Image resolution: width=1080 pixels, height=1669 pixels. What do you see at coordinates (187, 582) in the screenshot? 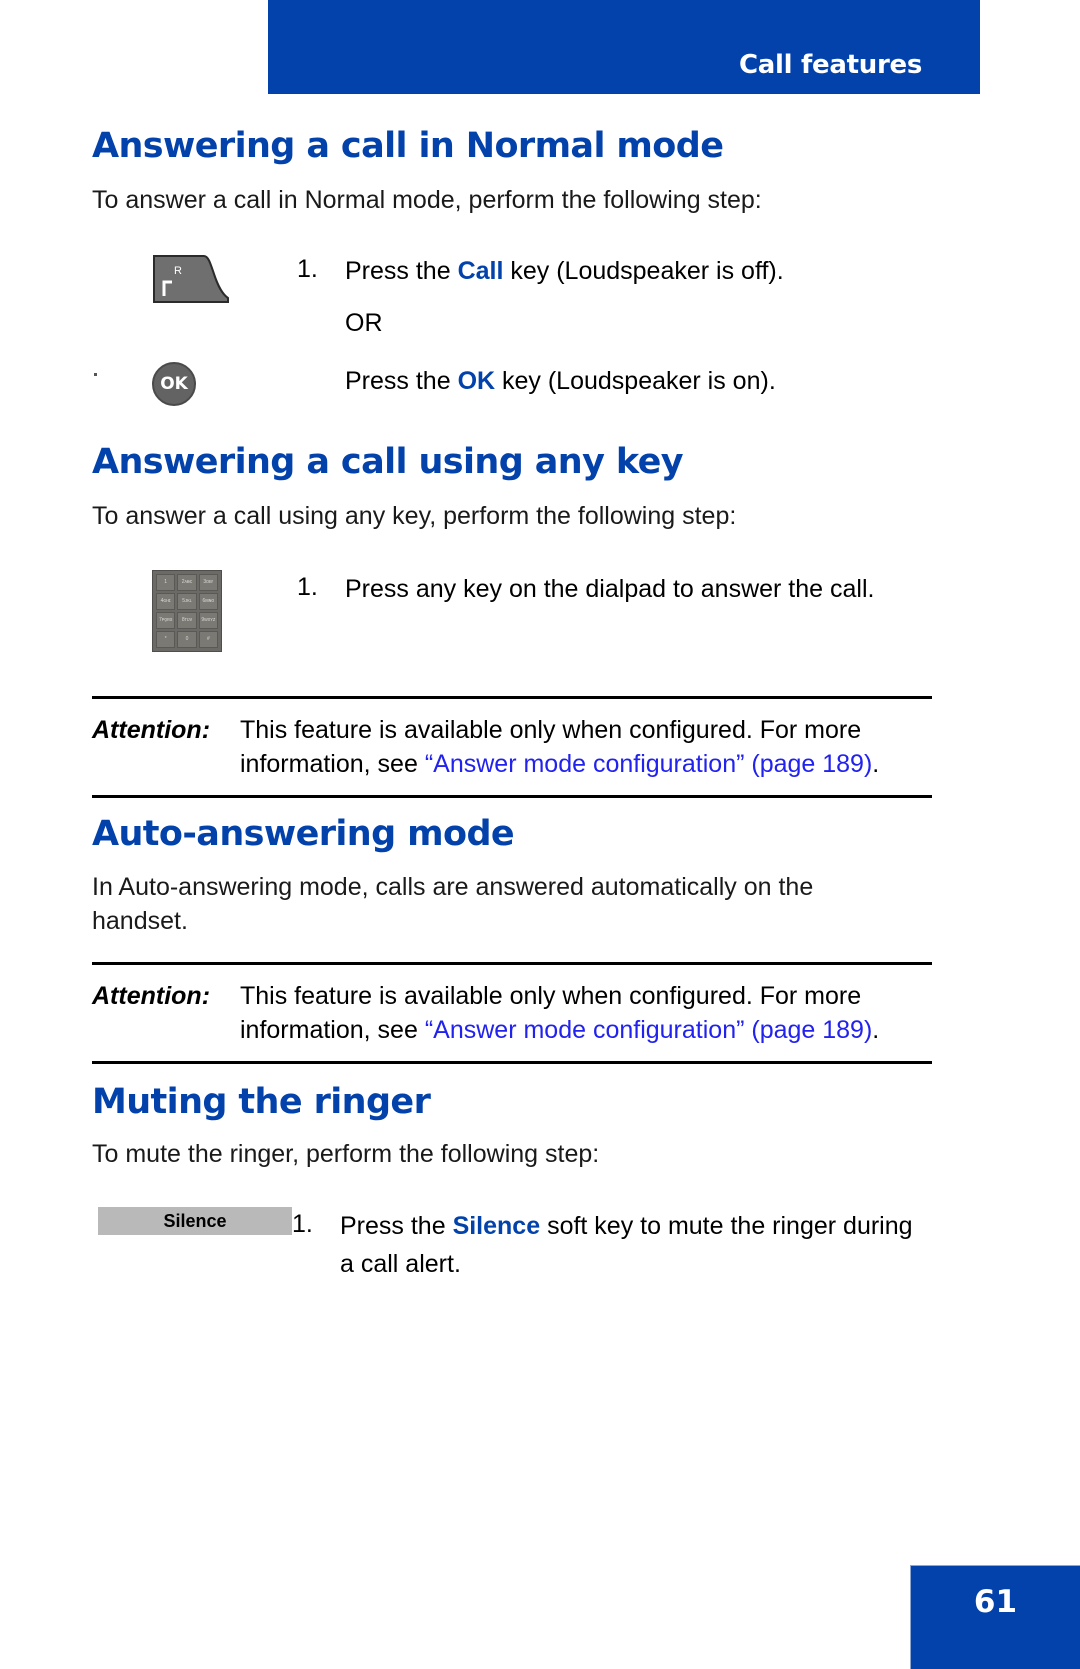
I see `dialpad-key-1: 2ᴀᴃᴄ` at bounding box center [187, 582].